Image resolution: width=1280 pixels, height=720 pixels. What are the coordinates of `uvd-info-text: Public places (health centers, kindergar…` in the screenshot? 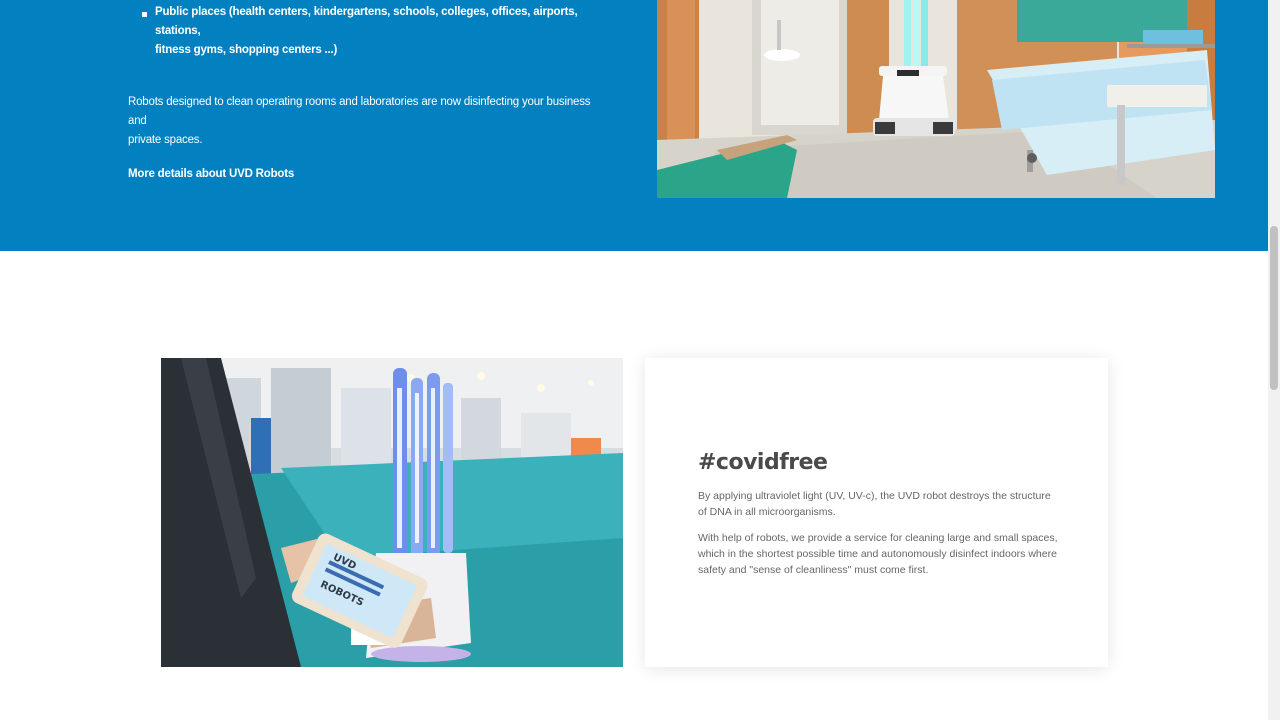 It's located at (363, 91).